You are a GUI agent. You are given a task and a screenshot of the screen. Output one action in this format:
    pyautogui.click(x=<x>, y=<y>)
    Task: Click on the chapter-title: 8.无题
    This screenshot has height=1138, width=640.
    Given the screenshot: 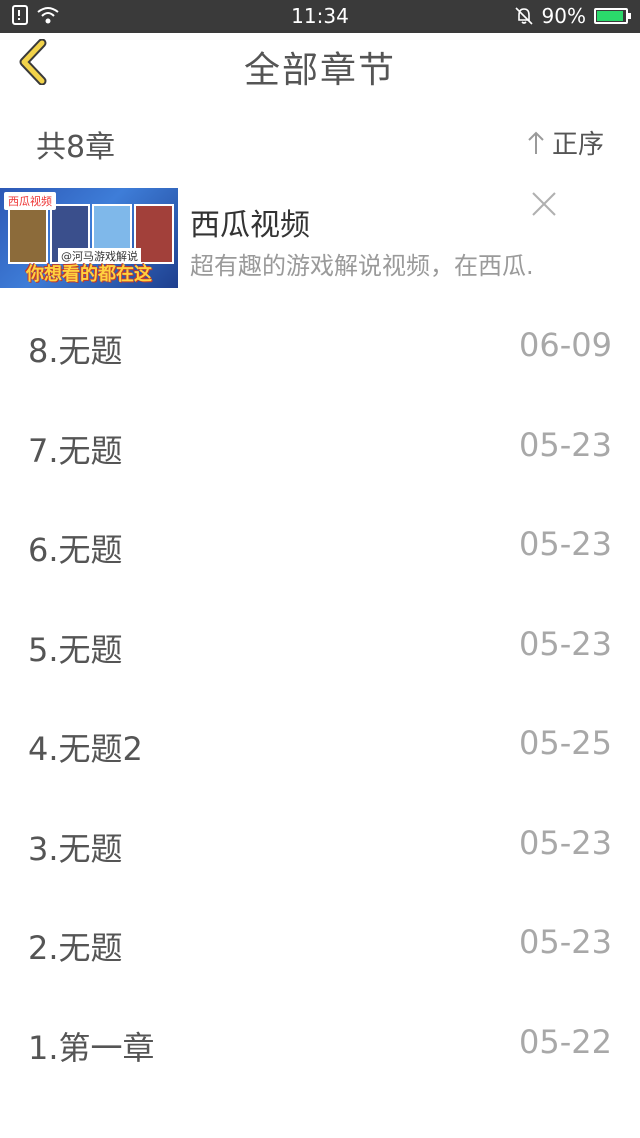 What is the action you would take?
    pyautogui.click(x=75, y=351)
    